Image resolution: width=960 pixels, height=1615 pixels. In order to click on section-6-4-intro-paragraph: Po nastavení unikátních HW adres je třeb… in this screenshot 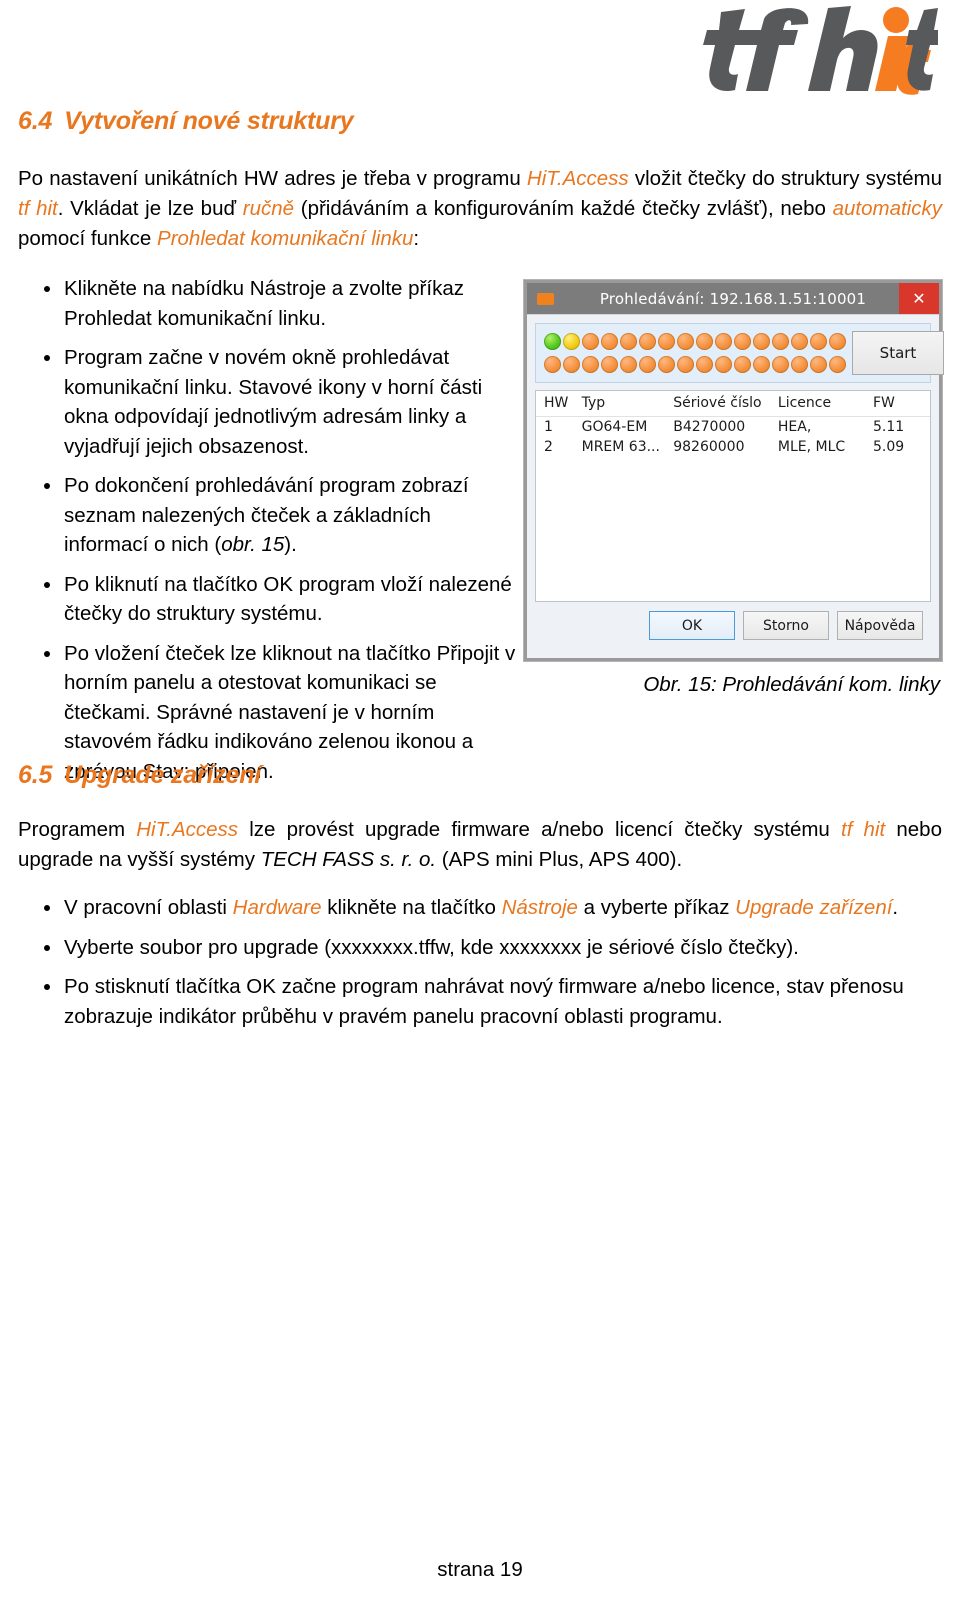, I will do `click(480, 209)`.